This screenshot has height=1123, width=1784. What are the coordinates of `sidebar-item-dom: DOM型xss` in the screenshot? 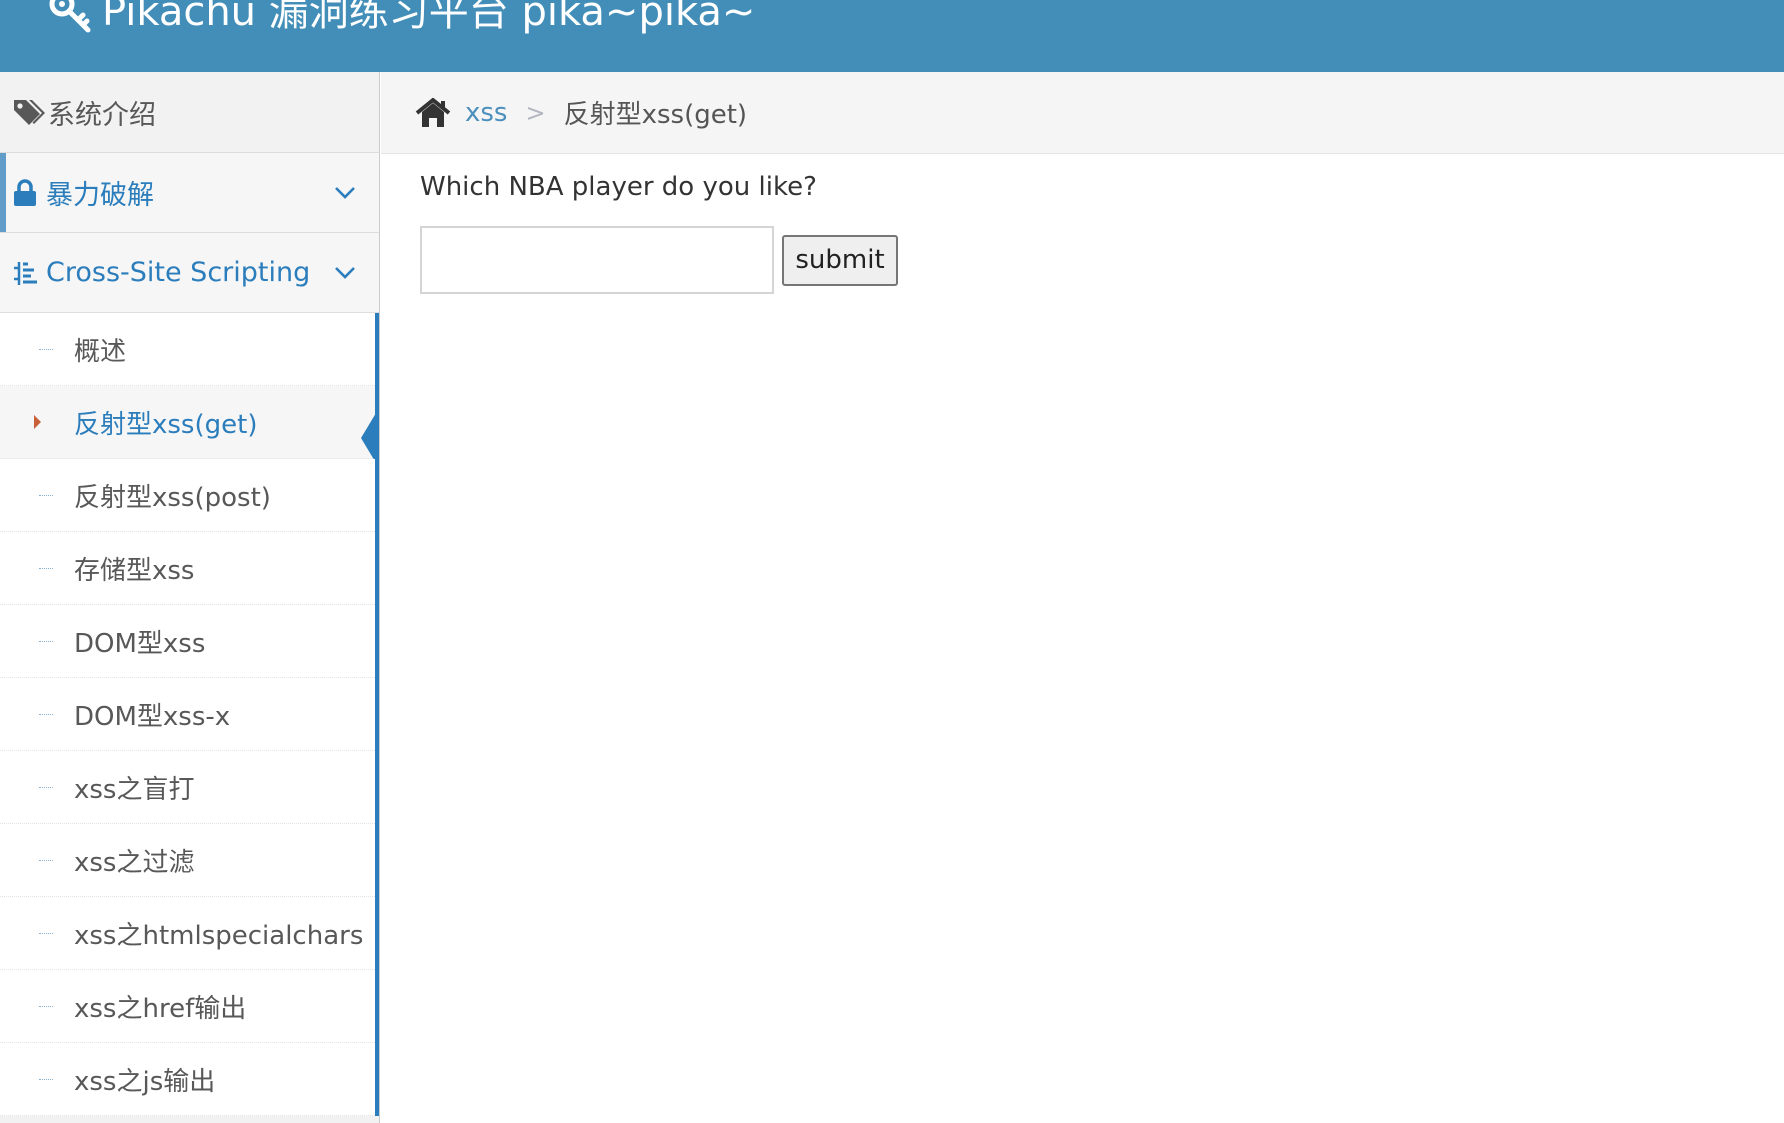 It's located at (187, 641).